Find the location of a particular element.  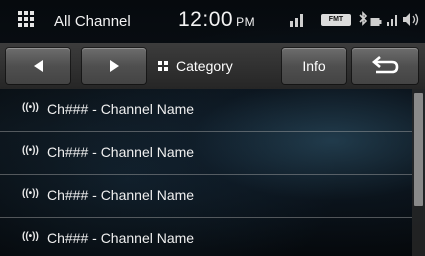

channel-row: ((•)) Ch### - Channel Name is located at coordinates (206, 237).